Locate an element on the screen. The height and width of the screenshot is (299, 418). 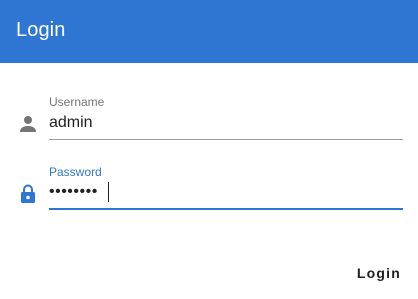
login-button: Login is located at coordinates (379, 273).